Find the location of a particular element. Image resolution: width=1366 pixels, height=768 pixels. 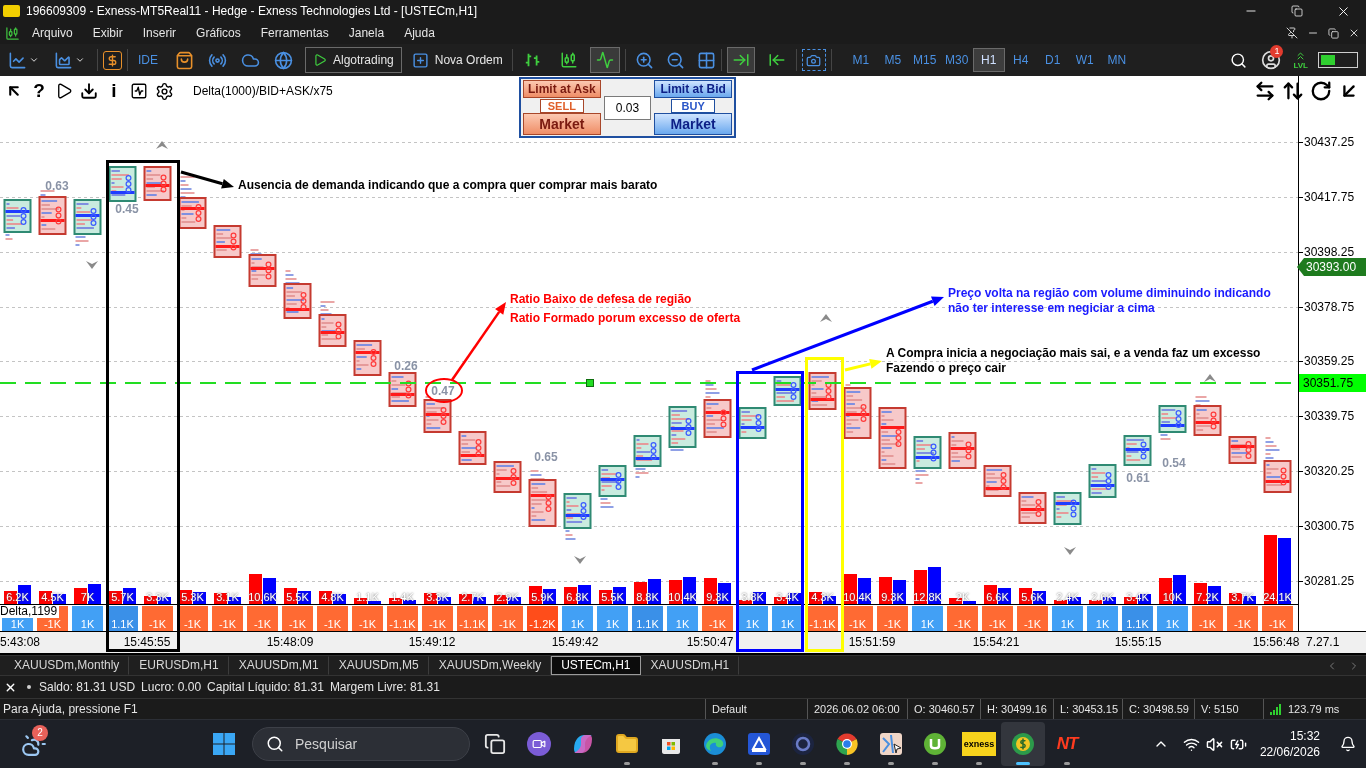

play-icon is located at coordinates (64, 91).